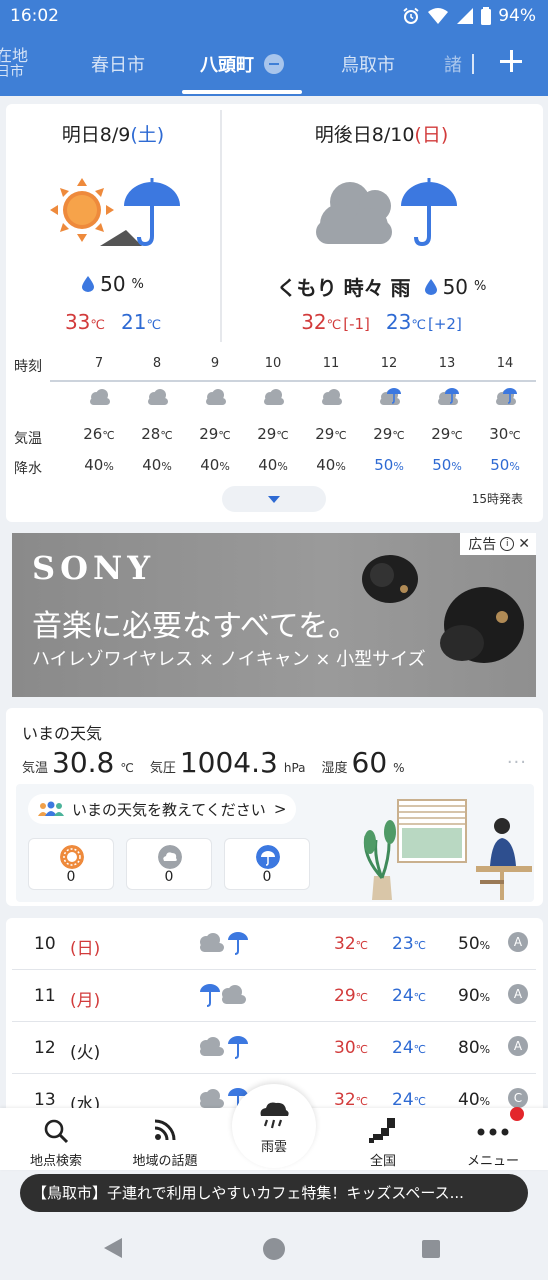 The image size is (548, 1280). Describe the element at coordinates (409, 1100) in the screenshot. I see `daily-low: 24℃` at that location.